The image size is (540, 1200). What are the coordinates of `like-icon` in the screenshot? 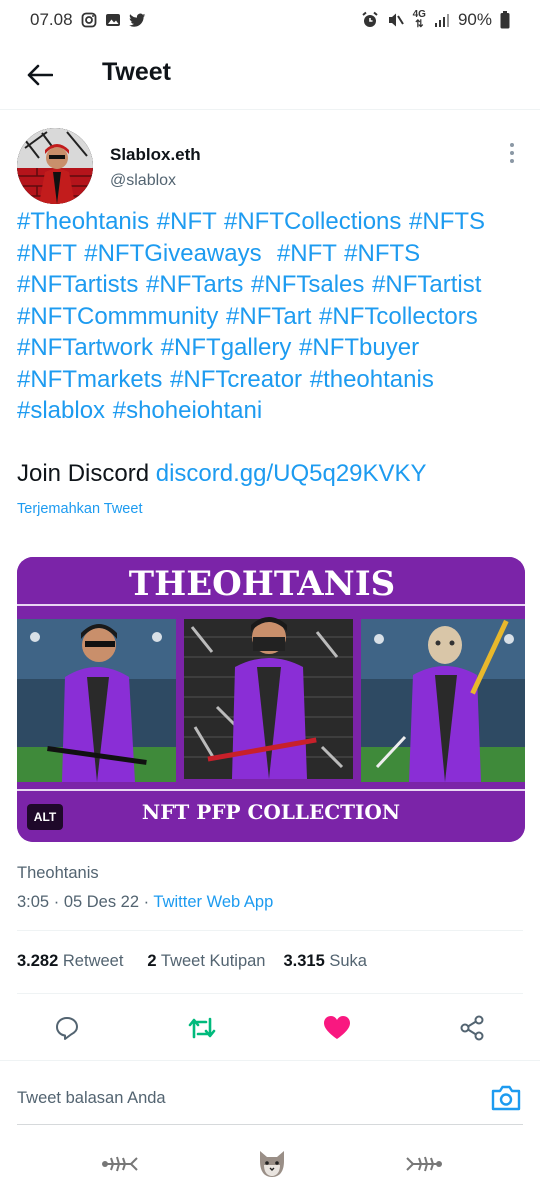 It's located at (337, 1027).